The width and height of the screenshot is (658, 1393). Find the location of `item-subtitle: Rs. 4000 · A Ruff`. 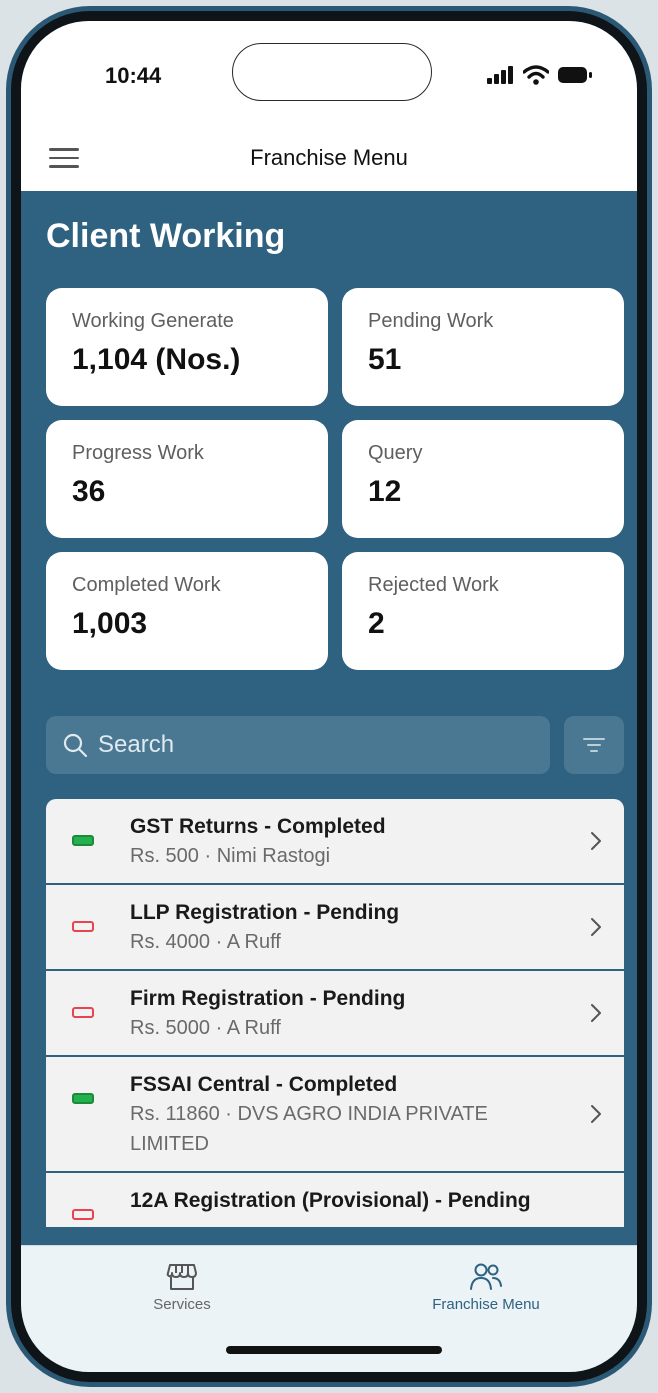

item-subtitle: Rs. 4000 · A Ruff is located at coordinates (205, 942).